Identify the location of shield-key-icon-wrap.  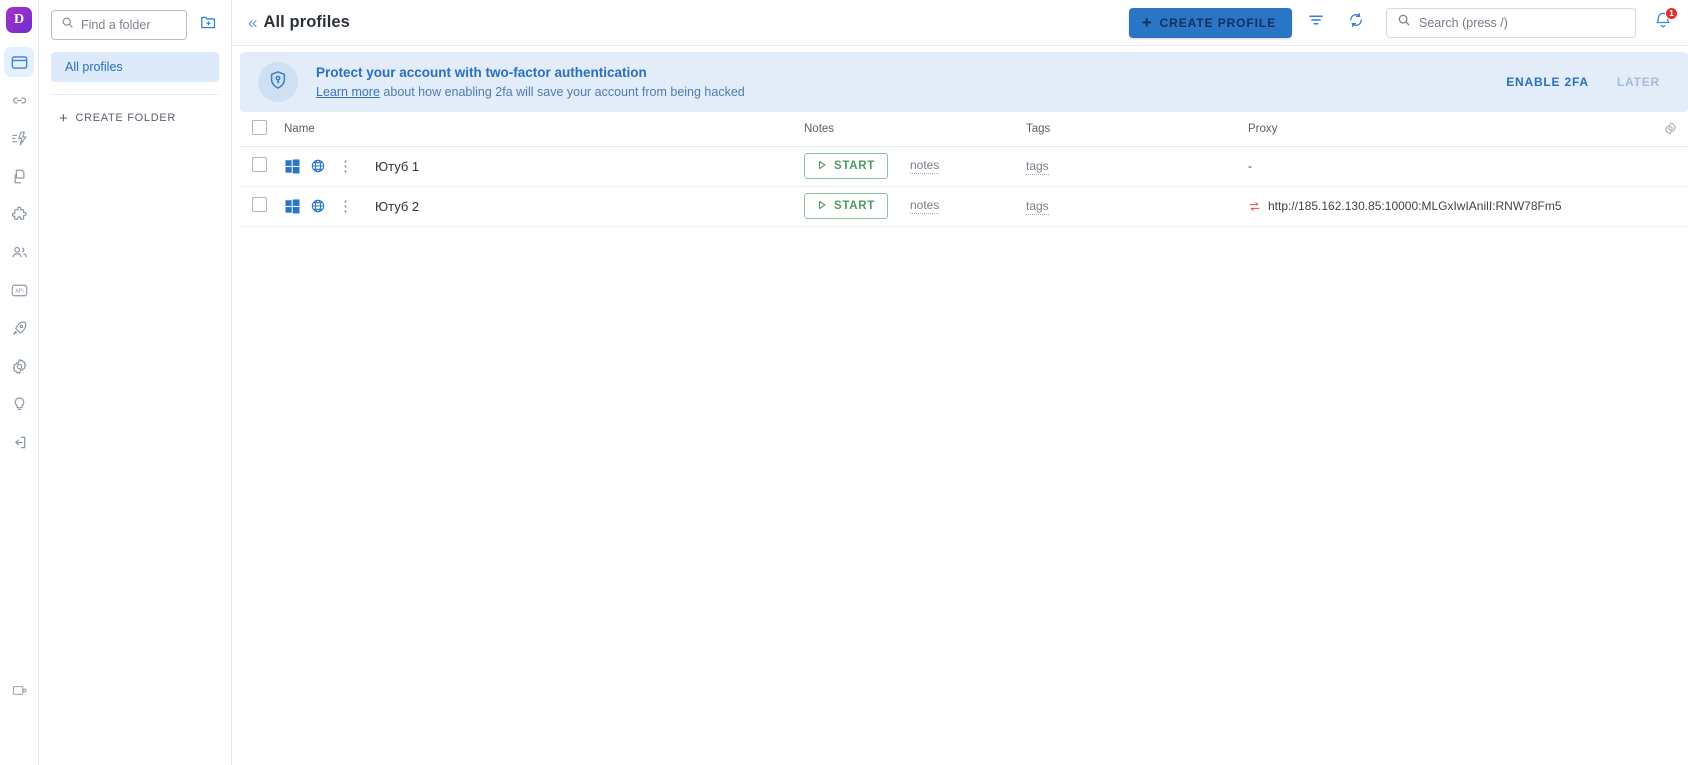
(278, 82).